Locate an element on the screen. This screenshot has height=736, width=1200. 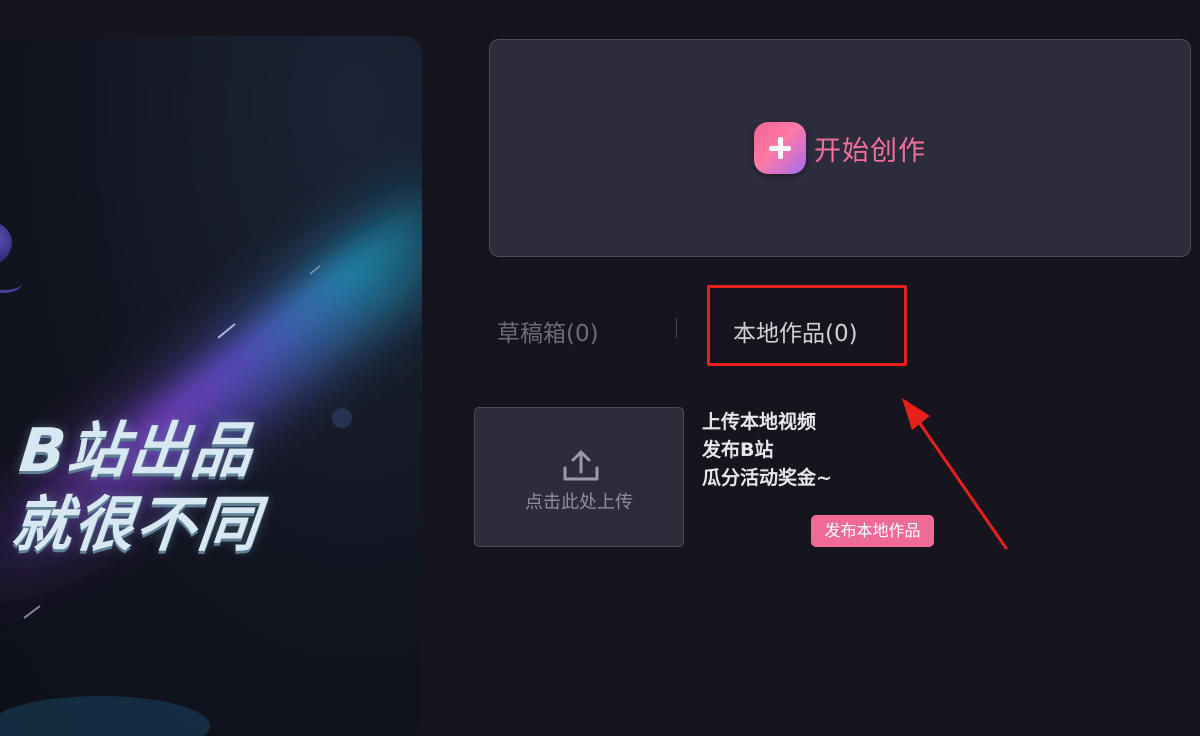
upload-icon is located at coordinates (581, 465).